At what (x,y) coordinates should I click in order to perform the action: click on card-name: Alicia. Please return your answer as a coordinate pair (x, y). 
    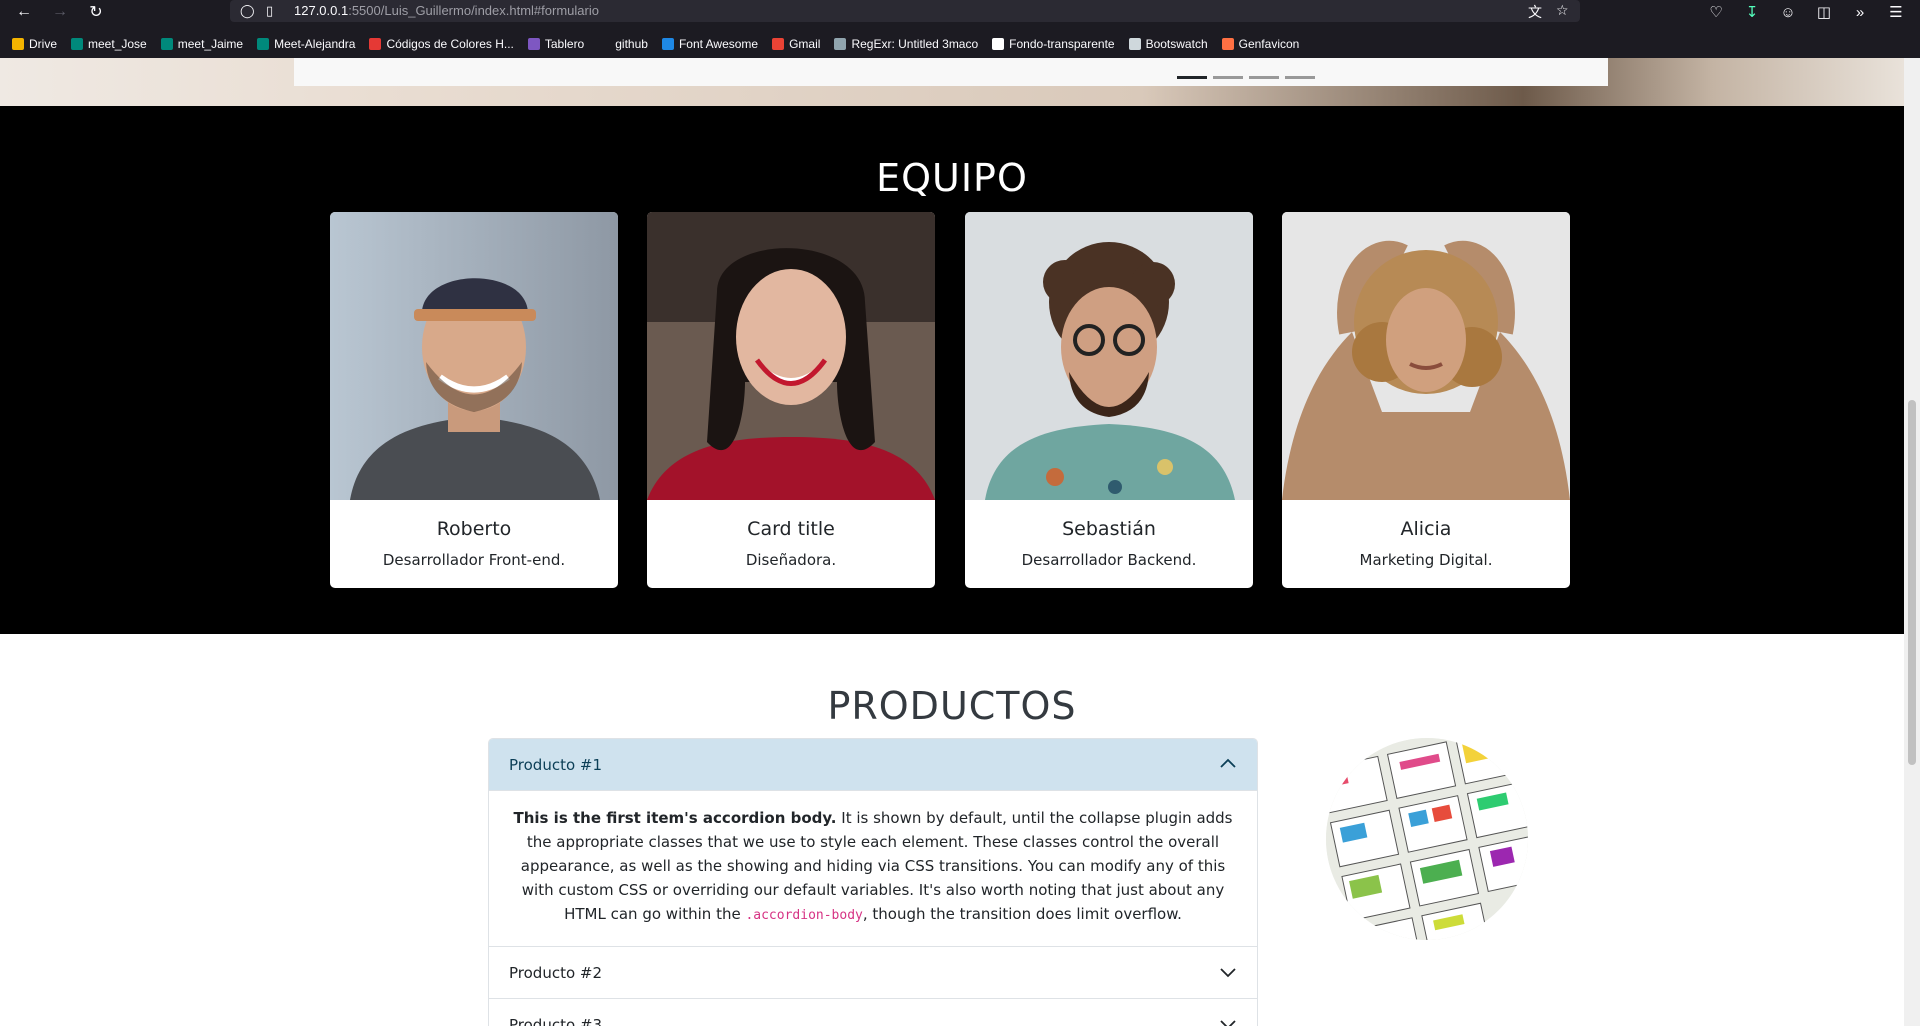
    Looking at the image, I should click on (1426, 529).